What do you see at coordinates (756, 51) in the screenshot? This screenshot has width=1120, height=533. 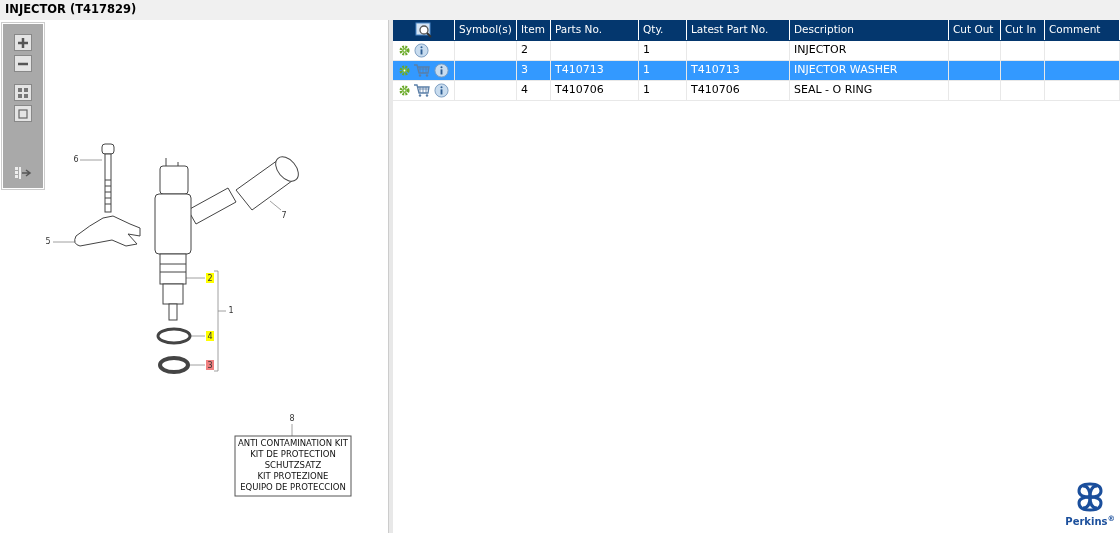 I see `table-row: 2 1 INJECTOR` at bounding box center [756, 51].